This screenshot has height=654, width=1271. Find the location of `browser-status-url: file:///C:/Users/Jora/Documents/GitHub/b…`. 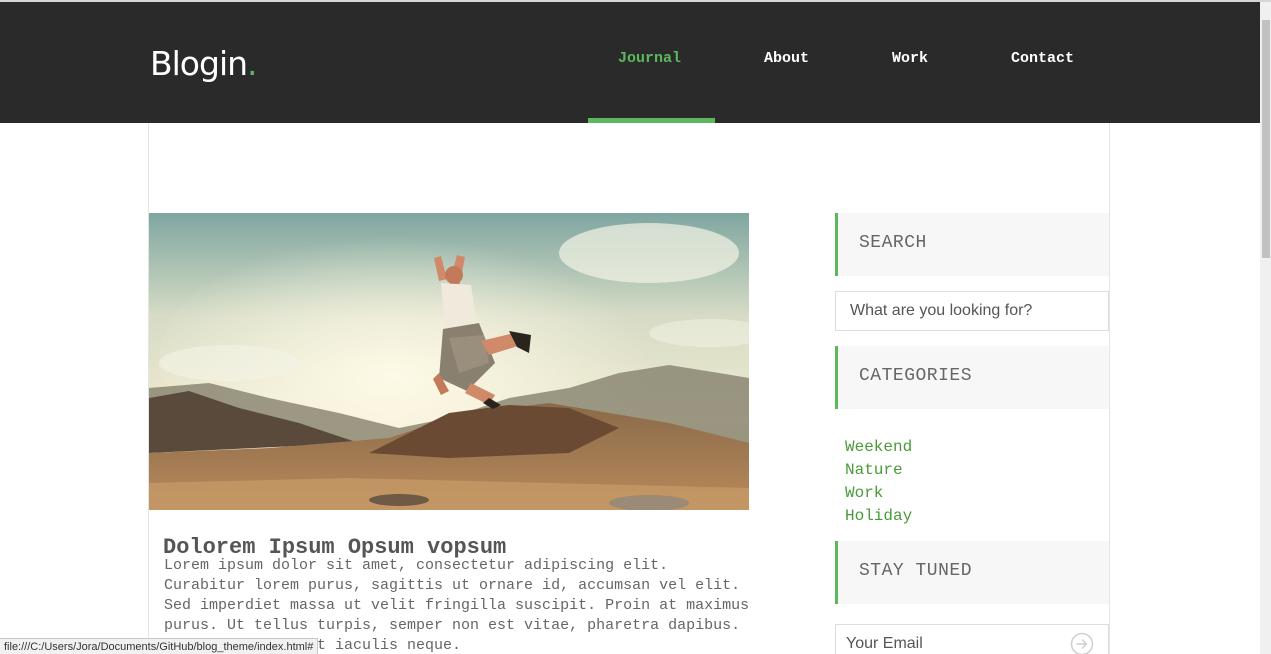

browser-status-url: file:///C:/Users/Jora/Documents/GitHub/b… is located at coordinates (159, 646).